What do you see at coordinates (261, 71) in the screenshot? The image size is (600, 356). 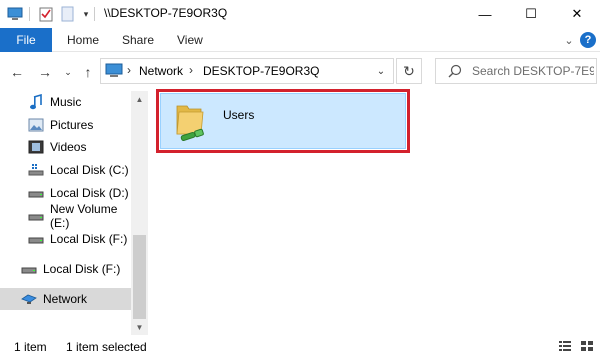 I see `breadcrumb-computer: DESKTOP-7E9OR3Q` at bounding box center [261, 71].